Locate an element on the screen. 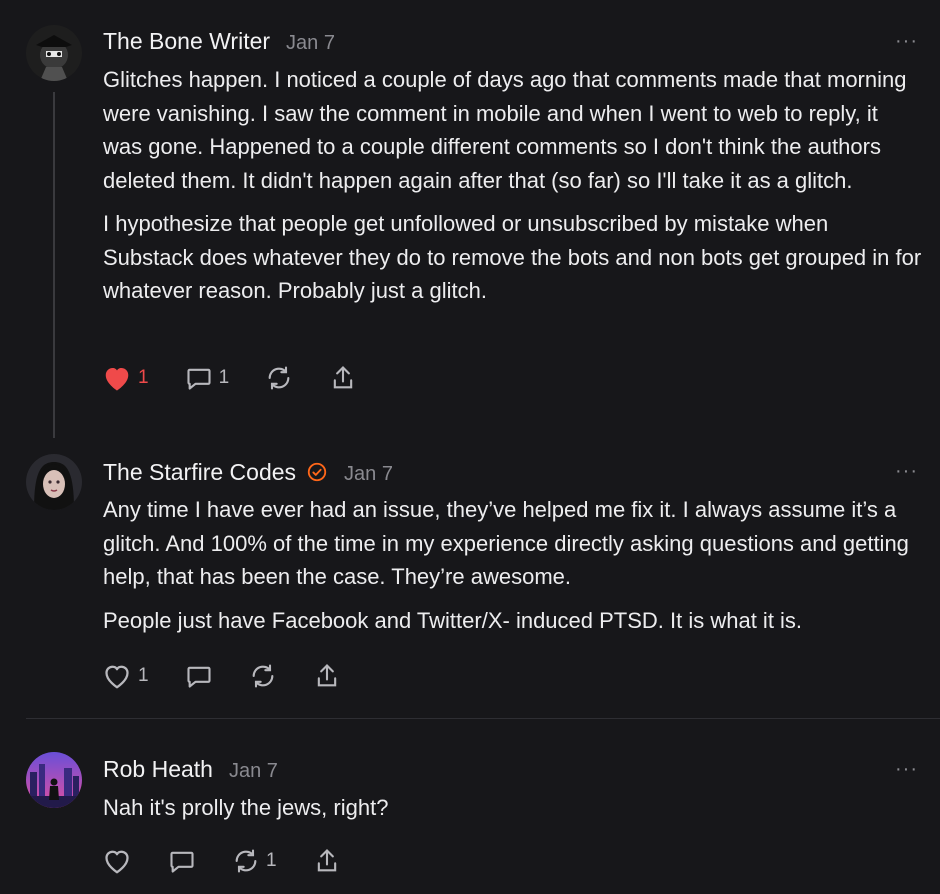 This screenshot has height=894, width=940. comment-divider is located at coordinates (483, 718).